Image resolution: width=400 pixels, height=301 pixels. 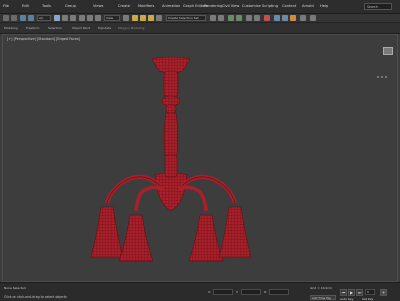 What do you see at coordinates (126, 18) in the screenshot?
I see `pivot-icon` at bounding box center [126, 18].